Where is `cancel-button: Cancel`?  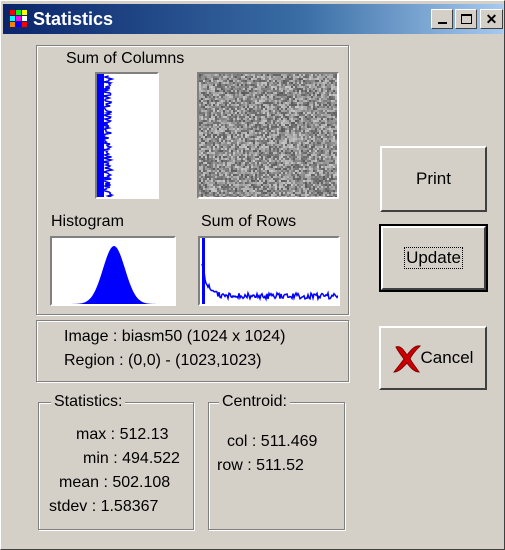
cancel-button: Cancel is located at coordinates (433, 358).